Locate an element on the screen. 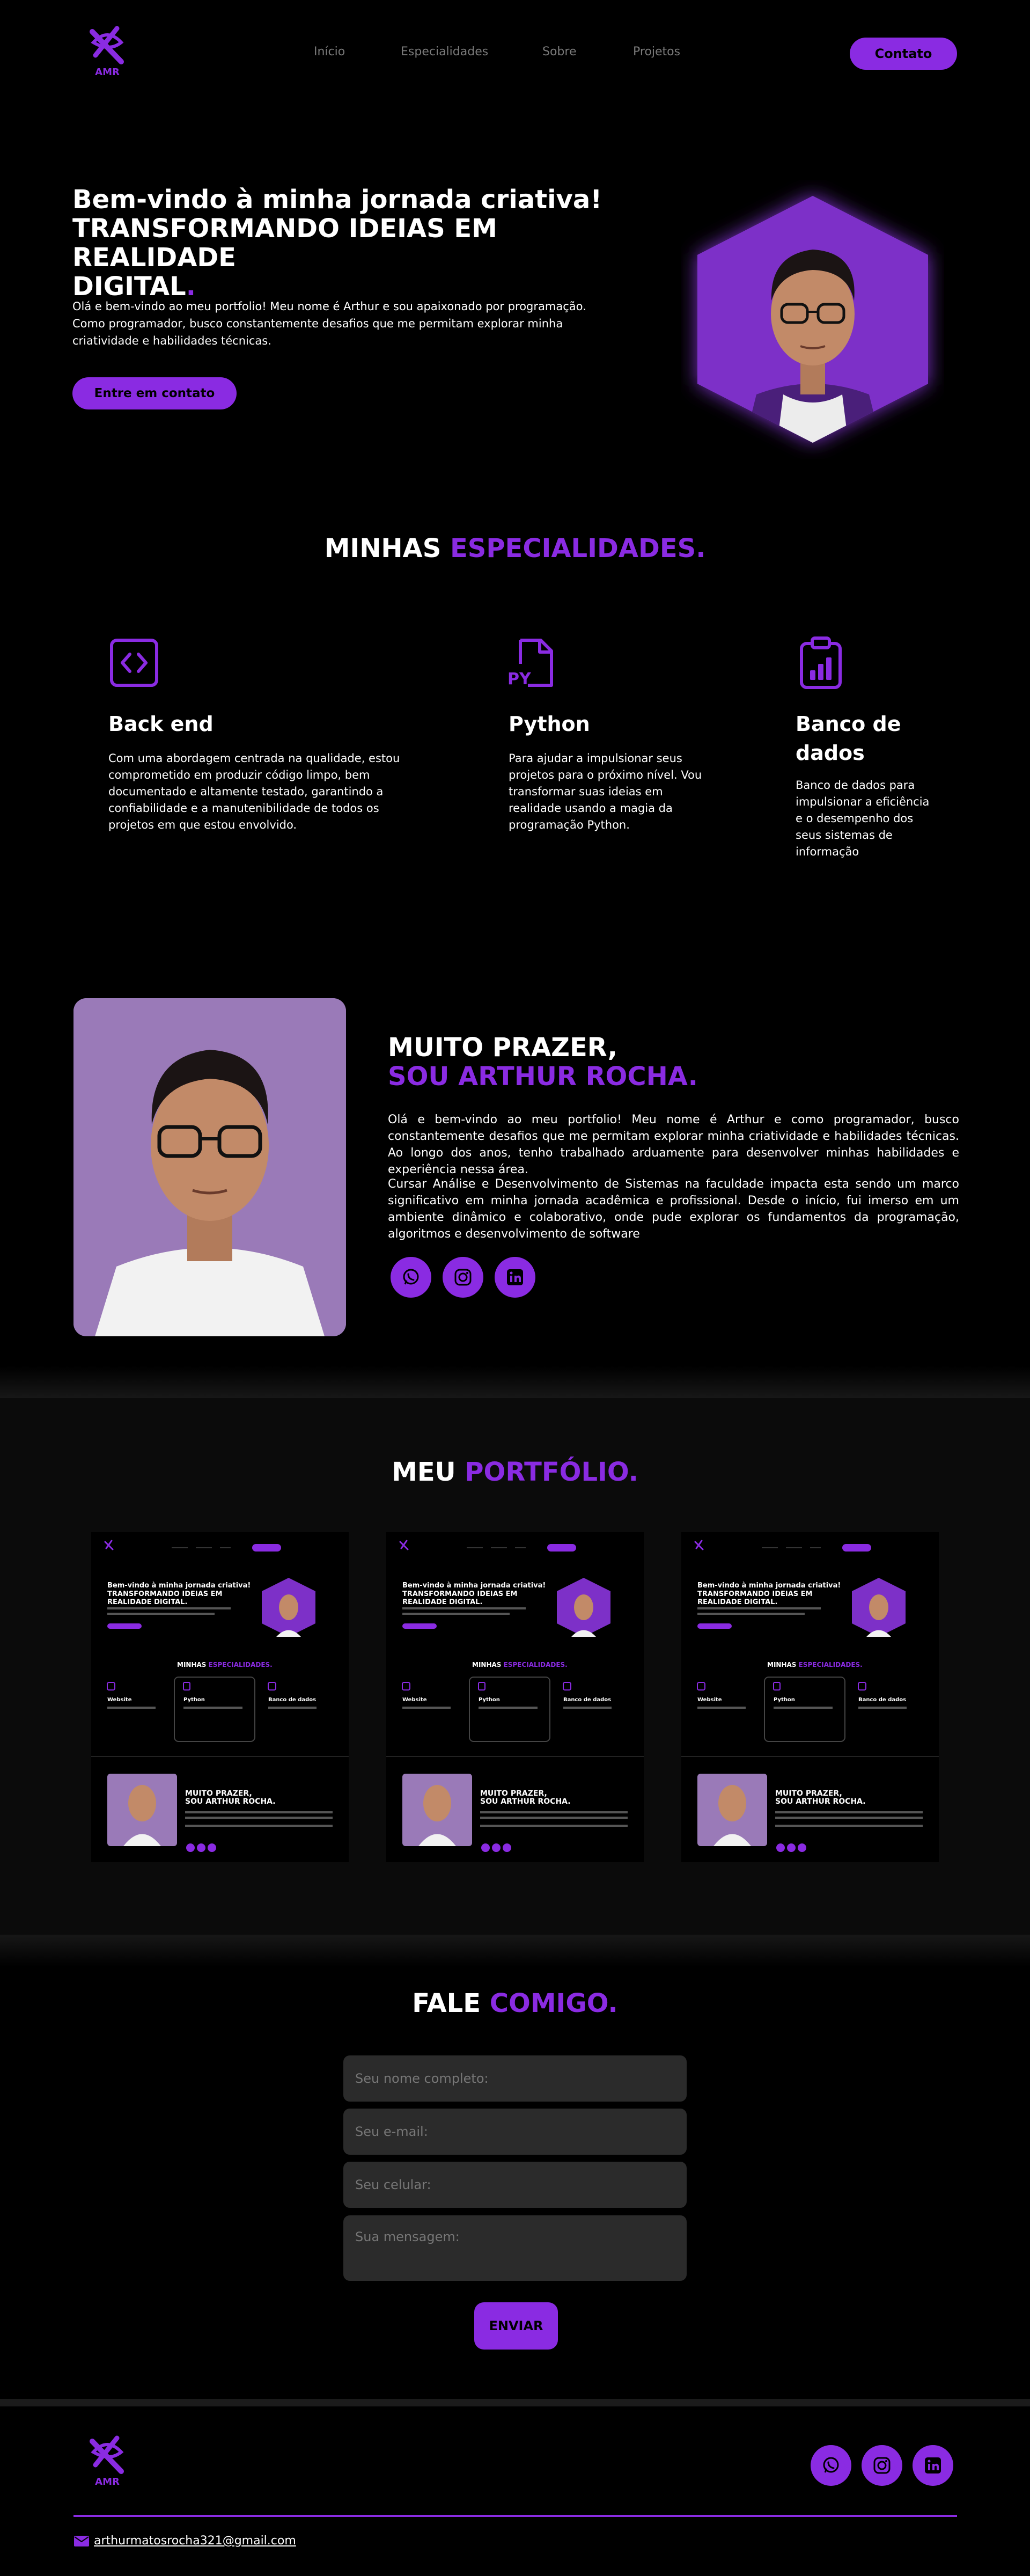 The image size is (1030, 2576). footer-linkedin-button is located at coordinates (933, 2465).